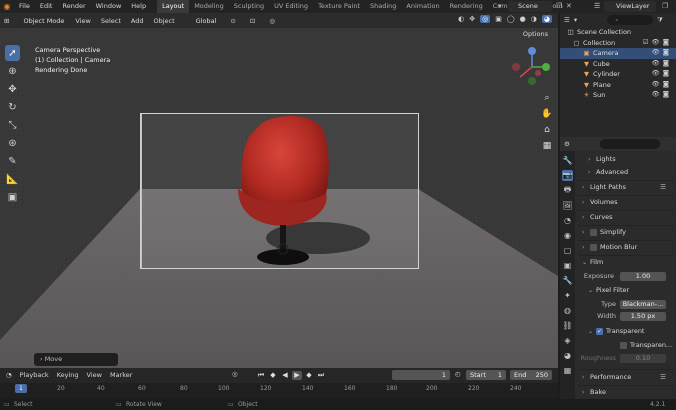 This screenshot has height=410, width=676. Describe the element at coordinates (643, 358) in the screenshot. I see `roughness-field: 0.10` at that location.